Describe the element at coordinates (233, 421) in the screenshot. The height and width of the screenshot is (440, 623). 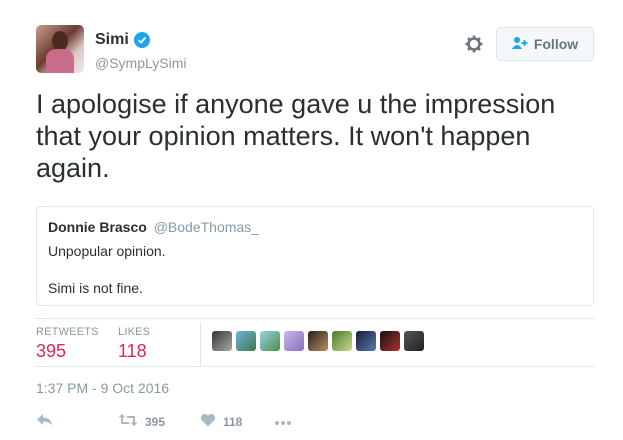
I see `like-count: 118` at that location.